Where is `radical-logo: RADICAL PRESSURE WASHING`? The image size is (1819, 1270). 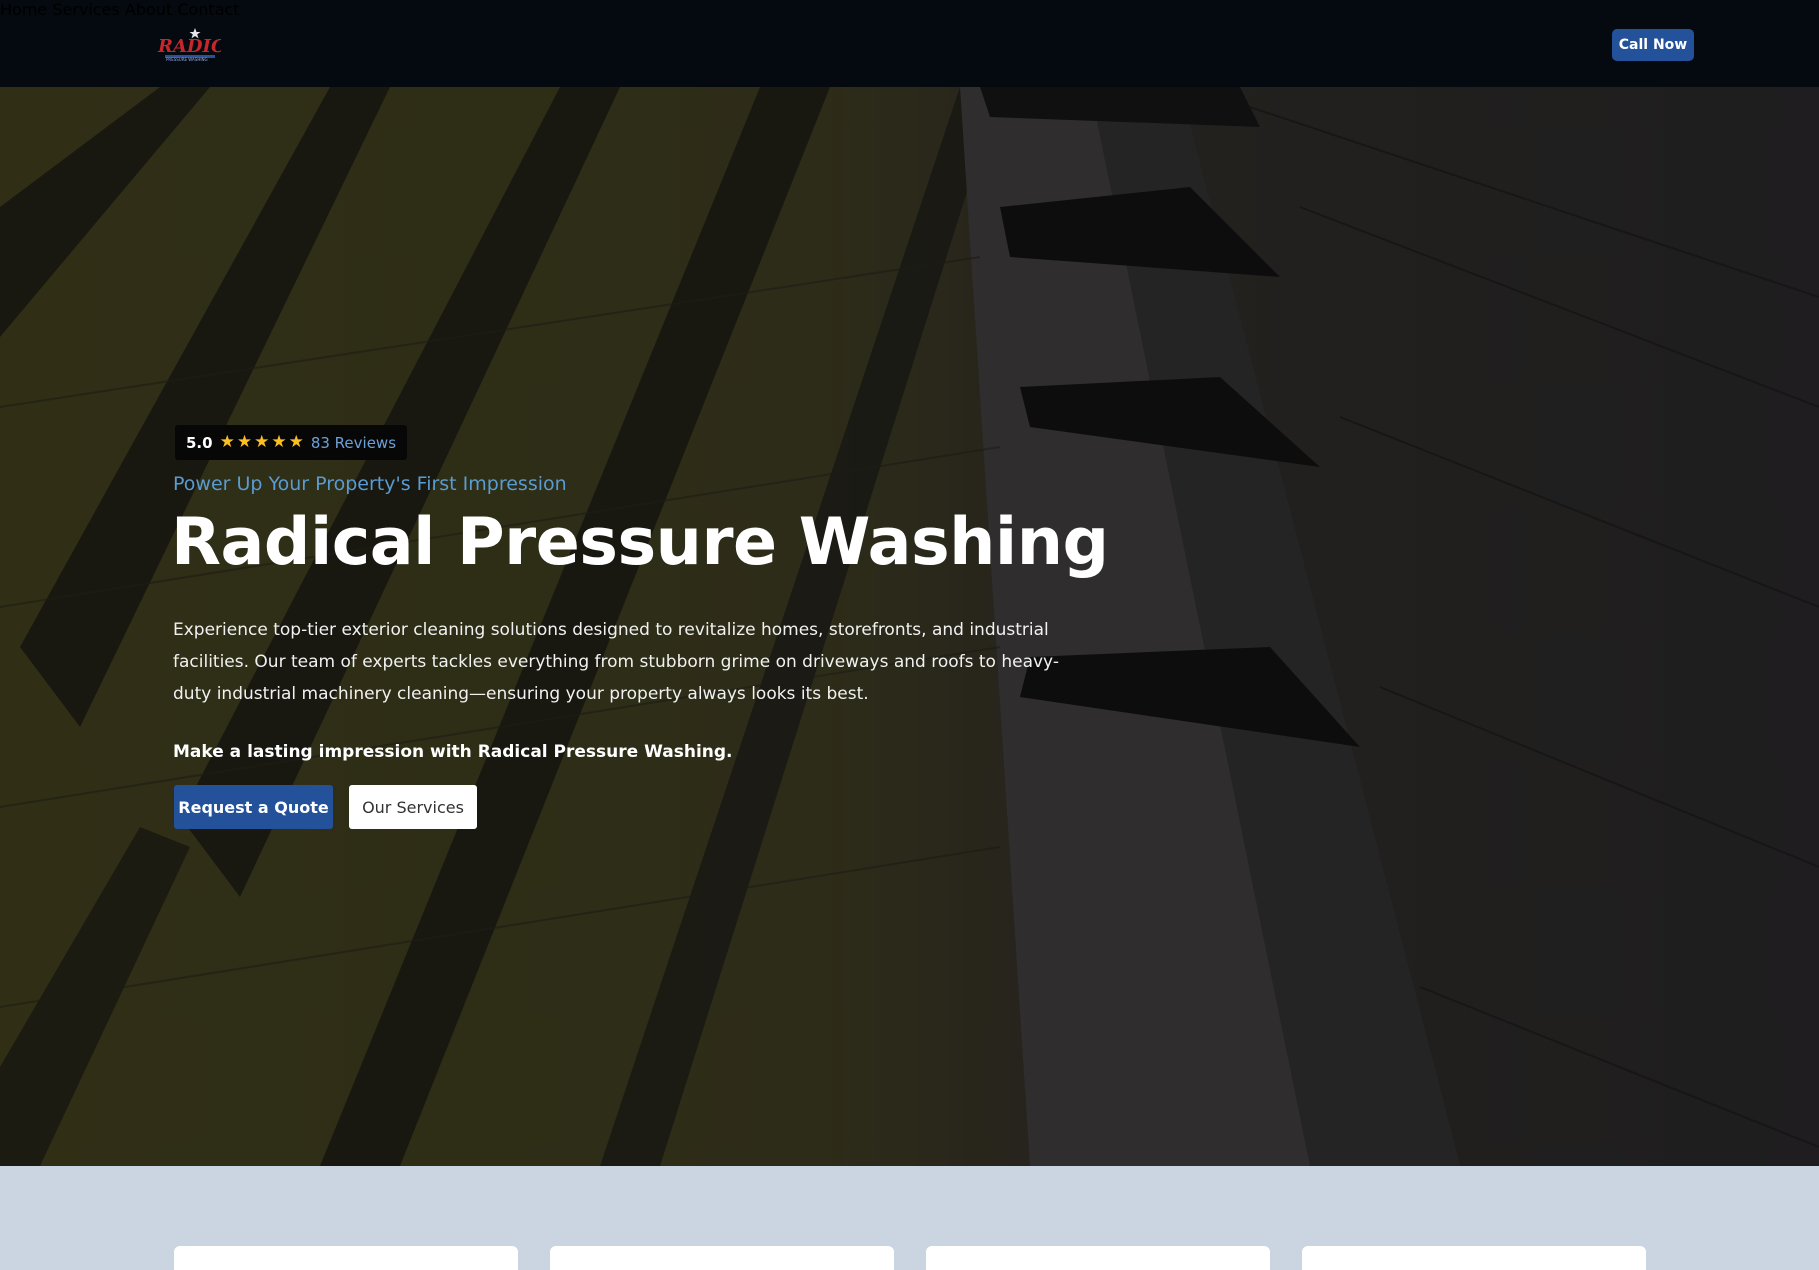
radical-logo: RADICAL PRESSURE WASHING is located at coordinates (204, 45).